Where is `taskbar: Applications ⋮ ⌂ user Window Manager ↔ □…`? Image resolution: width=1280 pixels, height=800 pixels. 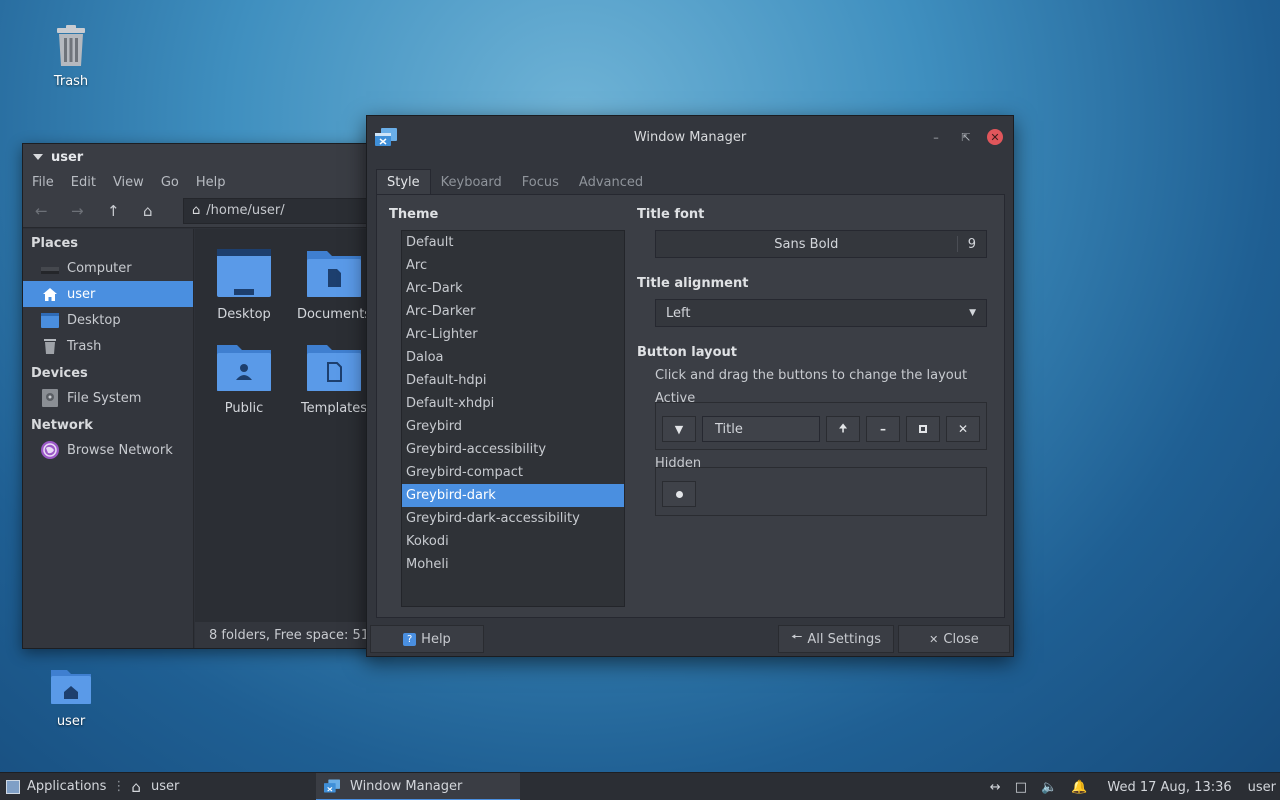
taskbar: Applications ⋮ ⌂ user Window Manager ↔ □… is located at coordinates (640, 786).